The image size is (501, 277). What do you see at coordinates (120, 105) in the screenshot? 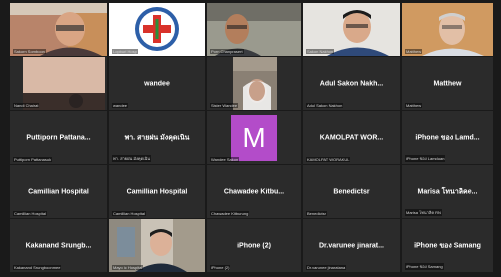
I see `participant-caption: wandee` at bounding box center [120, 105].